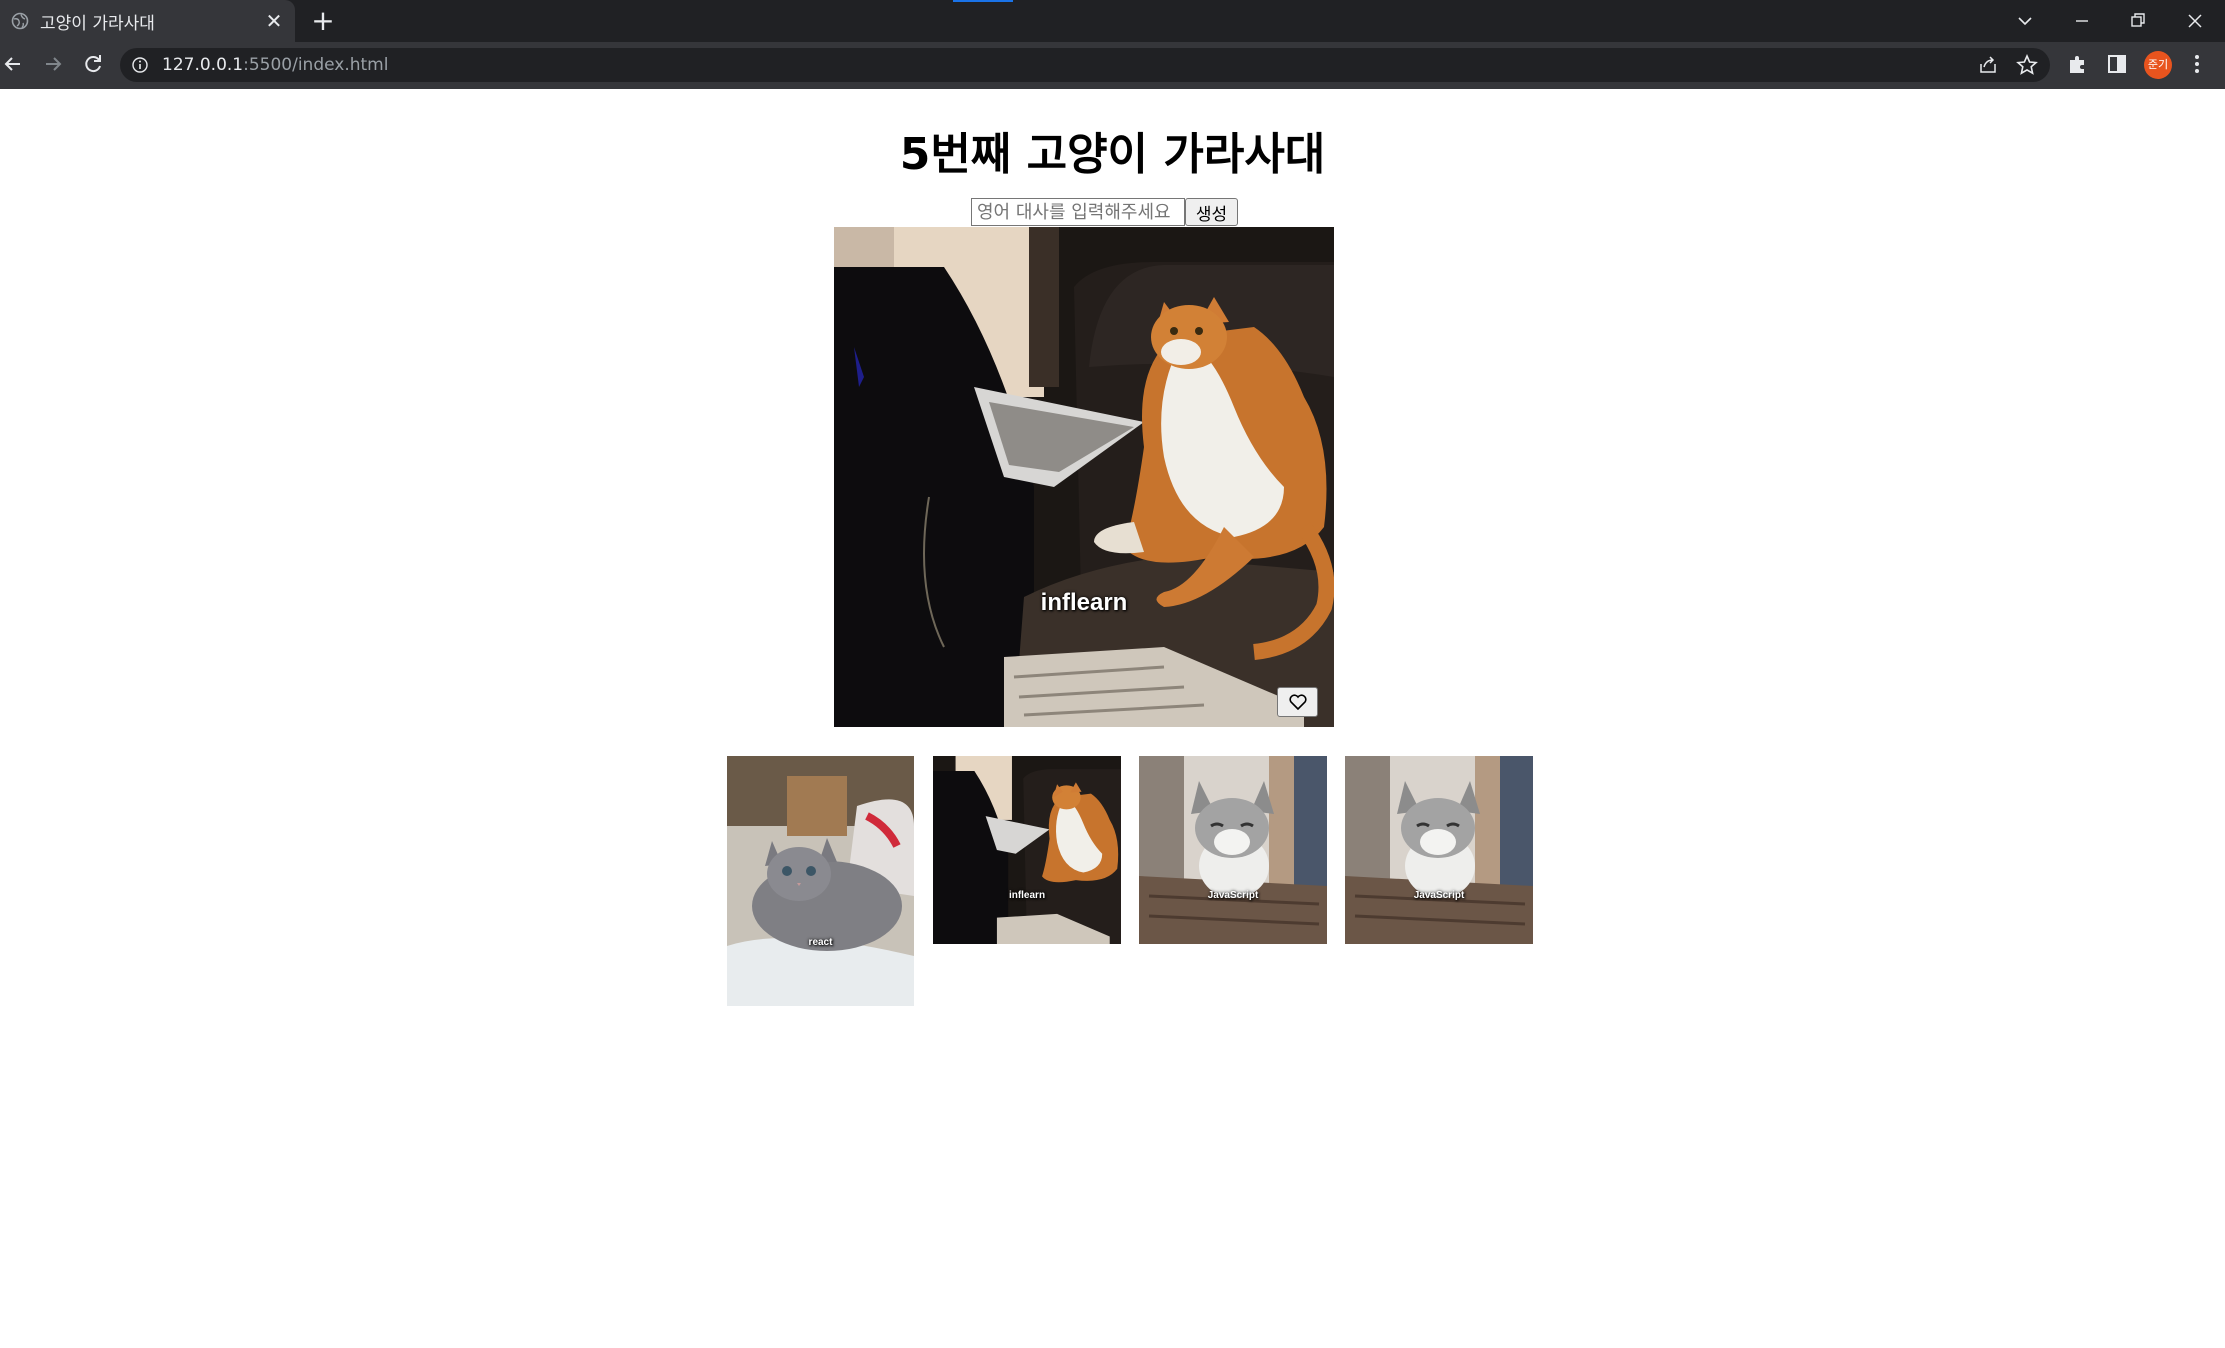  Describe the element at coordinates (2078, 64) in the screenshot. I see `extensions-puzzle-icon` at that location.